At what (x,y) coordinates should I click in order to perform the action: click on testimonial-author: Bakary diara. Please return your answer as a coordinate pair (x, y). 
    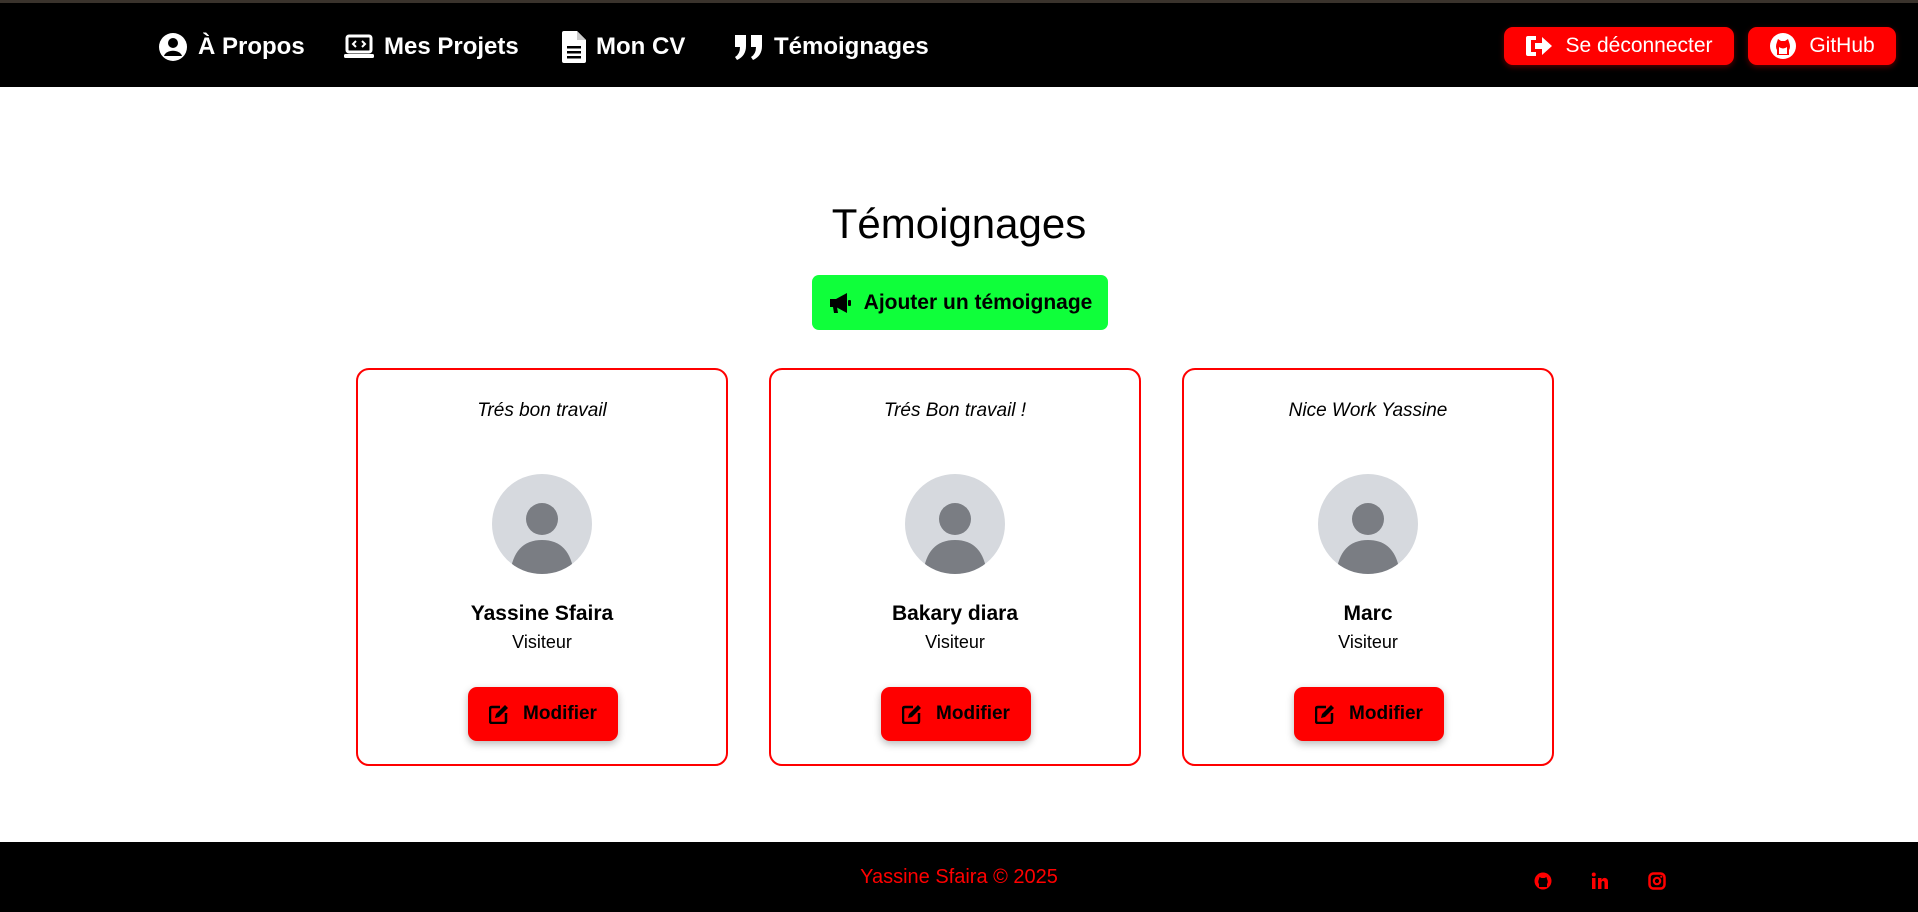
    Looking at the image, I should click on (955, 613).